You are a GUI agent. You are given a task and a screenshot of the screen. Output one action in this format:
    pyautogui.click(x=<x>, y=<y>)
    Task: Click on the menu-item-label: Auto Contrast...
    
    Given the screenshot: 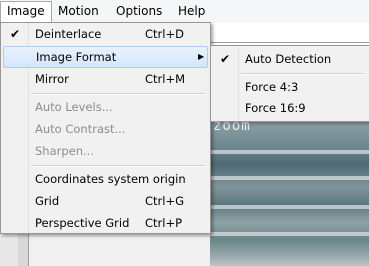 What is the action you would take?
    pyautogui.click(x=80, y=129)
    